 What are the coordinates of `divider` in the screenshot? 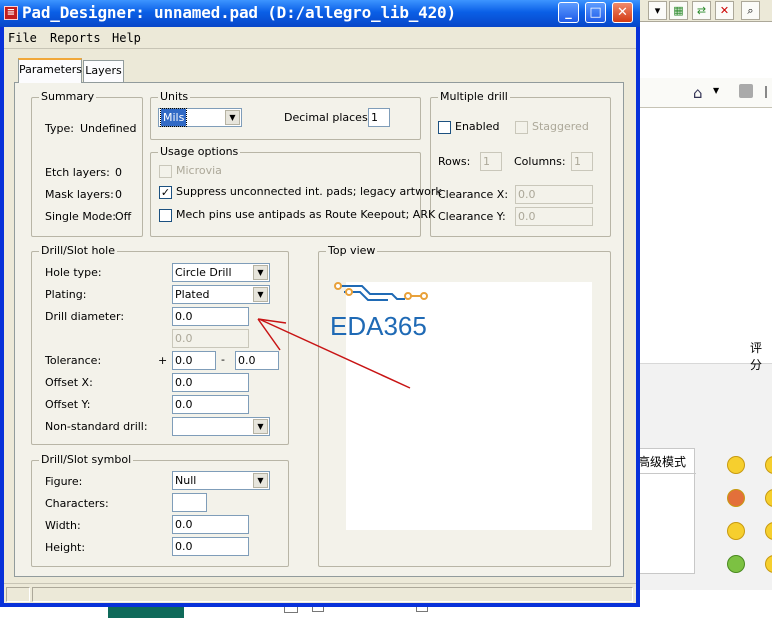 It's located at (766, 92).